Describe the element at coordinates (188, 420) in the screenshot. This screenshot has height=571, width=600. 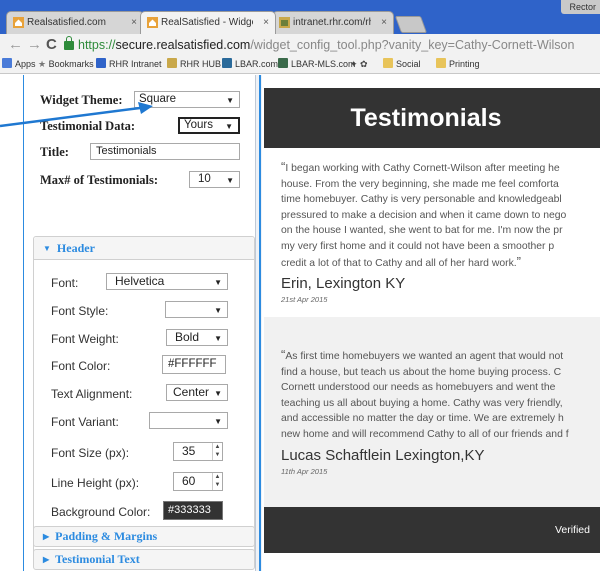
I see `font-variant-select: ▼` at that location.